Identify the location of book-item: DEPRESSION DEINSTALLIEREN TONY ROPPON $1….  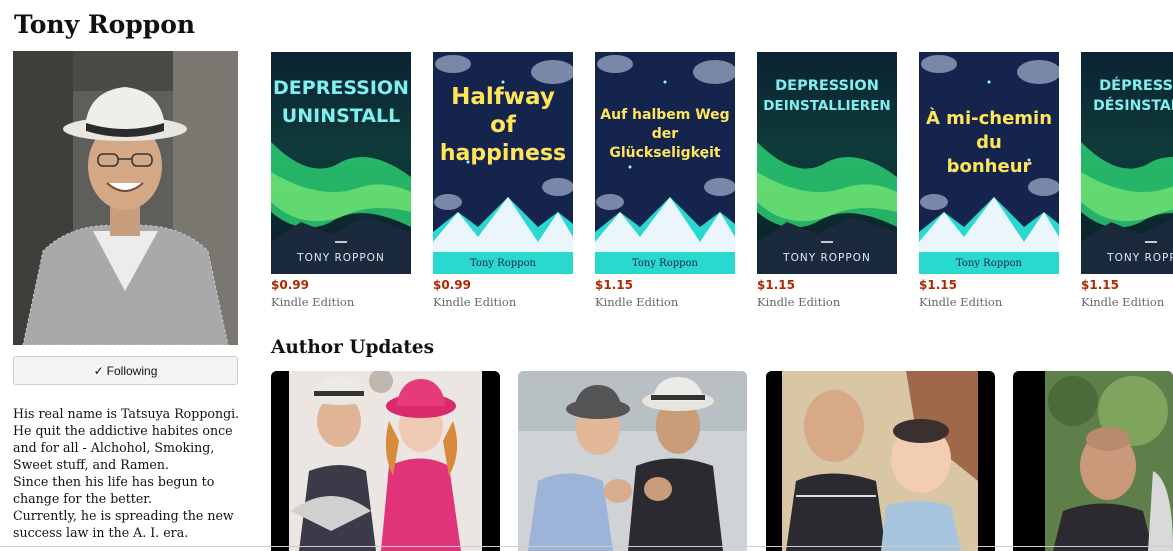
(827, 180).